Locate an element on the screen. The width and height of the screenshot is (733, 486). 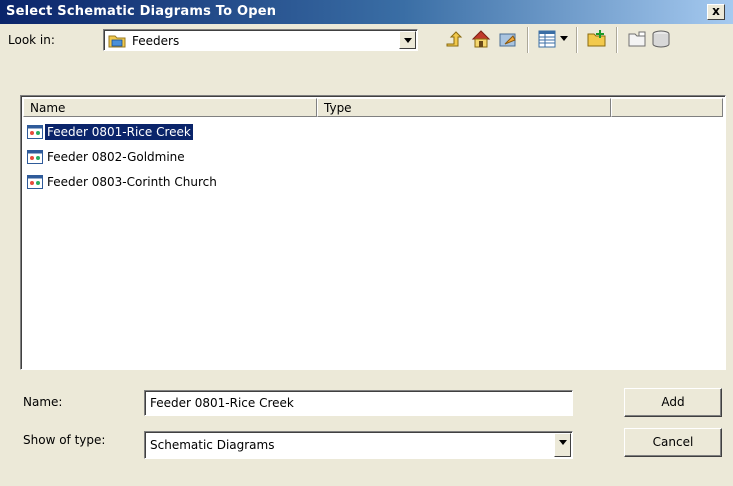
close-icon: x is located at coordinates (716, 11).